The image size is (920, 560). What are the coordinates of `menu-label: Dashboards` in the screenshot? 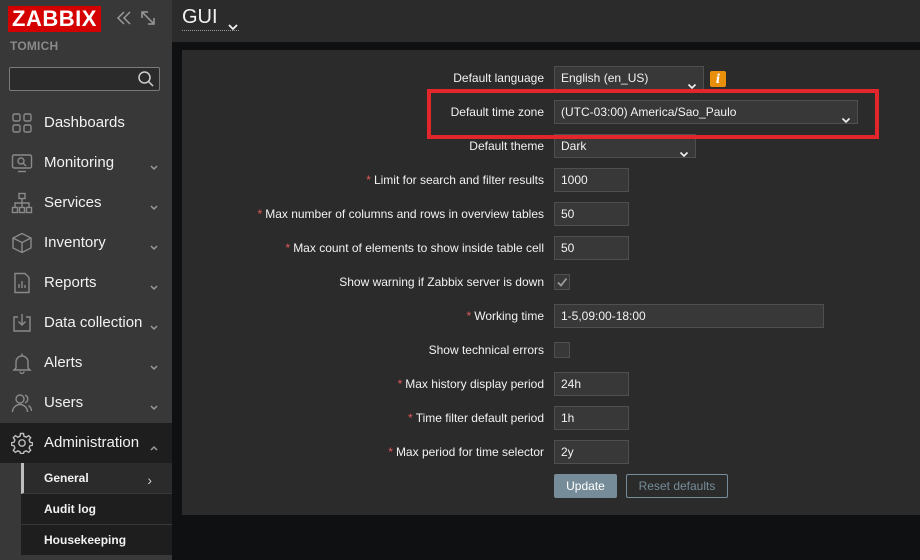 It's located at (84, 122).